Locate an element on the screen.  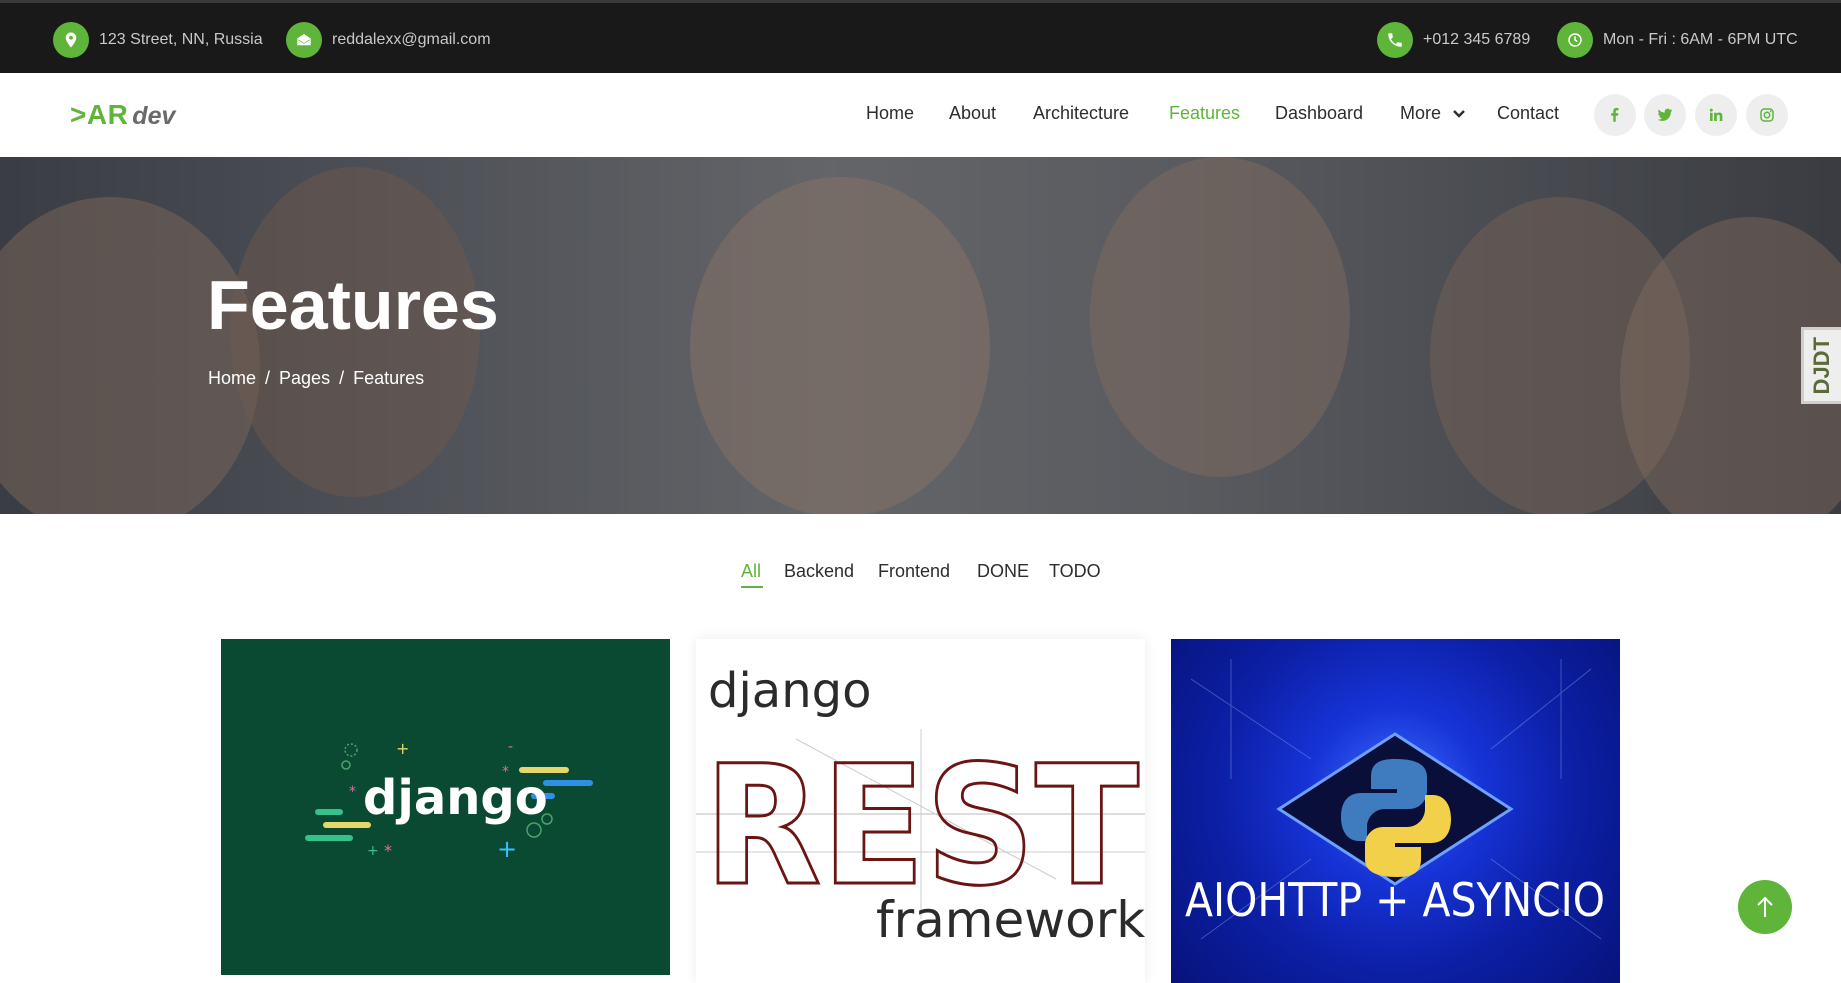
feature-card-drf: django REST framework is located at coordinates (920, 811).